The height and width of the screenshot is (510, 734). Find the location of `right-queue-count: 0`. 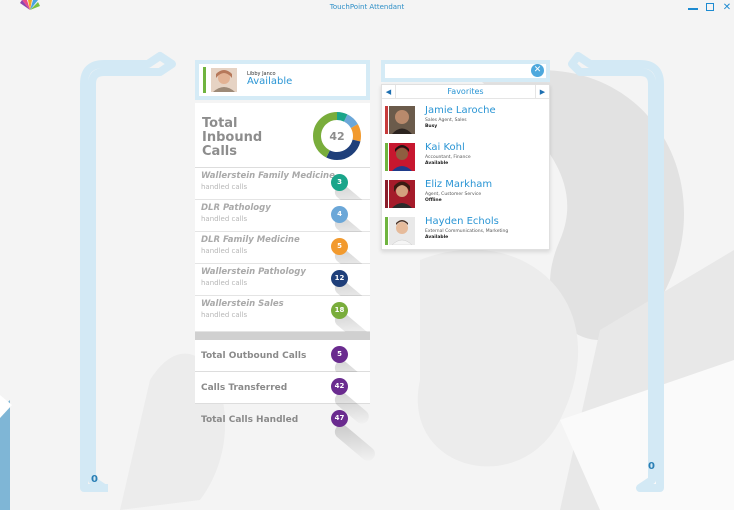

right-queue-count: 0 is located at coordinates (651, 466).